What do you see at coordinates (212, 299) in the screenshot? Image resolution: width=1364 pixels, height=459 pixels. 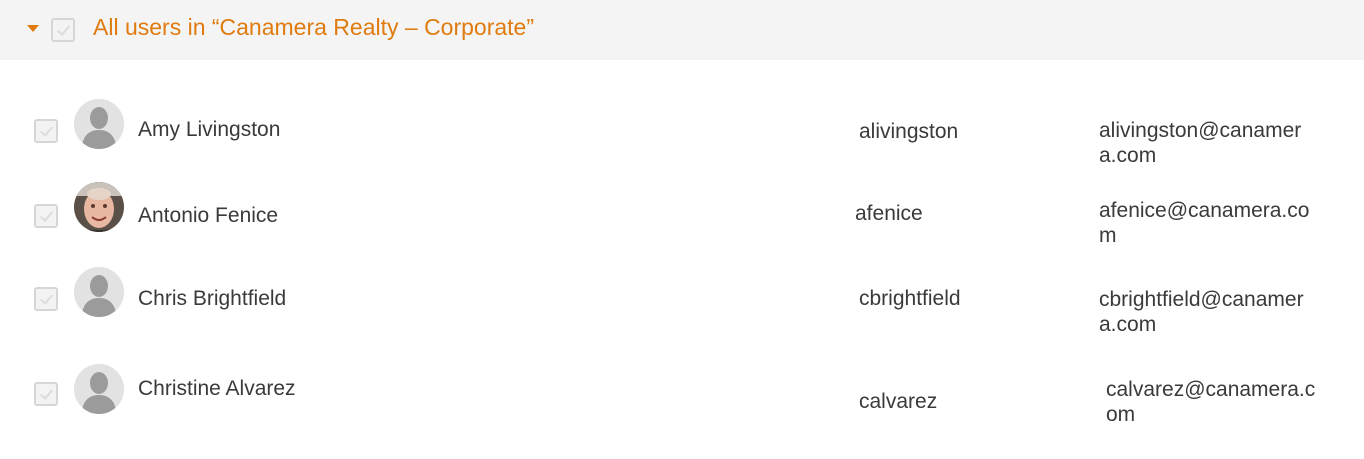 I see `user-name: Chris Brightfield` at bounding box center [212, 299].